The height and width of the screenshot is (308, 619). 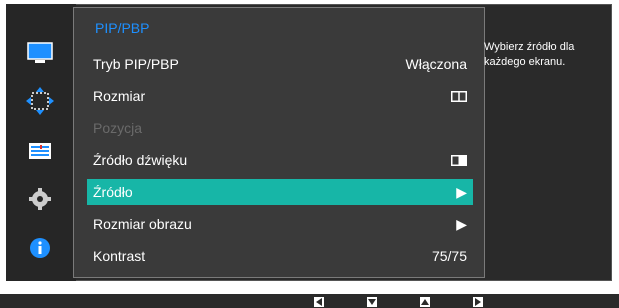 What do you see at coordinates (119, 256) in the screenshot?
I see `menu-item-label: Kontrast` at bounding box center [119, 256].